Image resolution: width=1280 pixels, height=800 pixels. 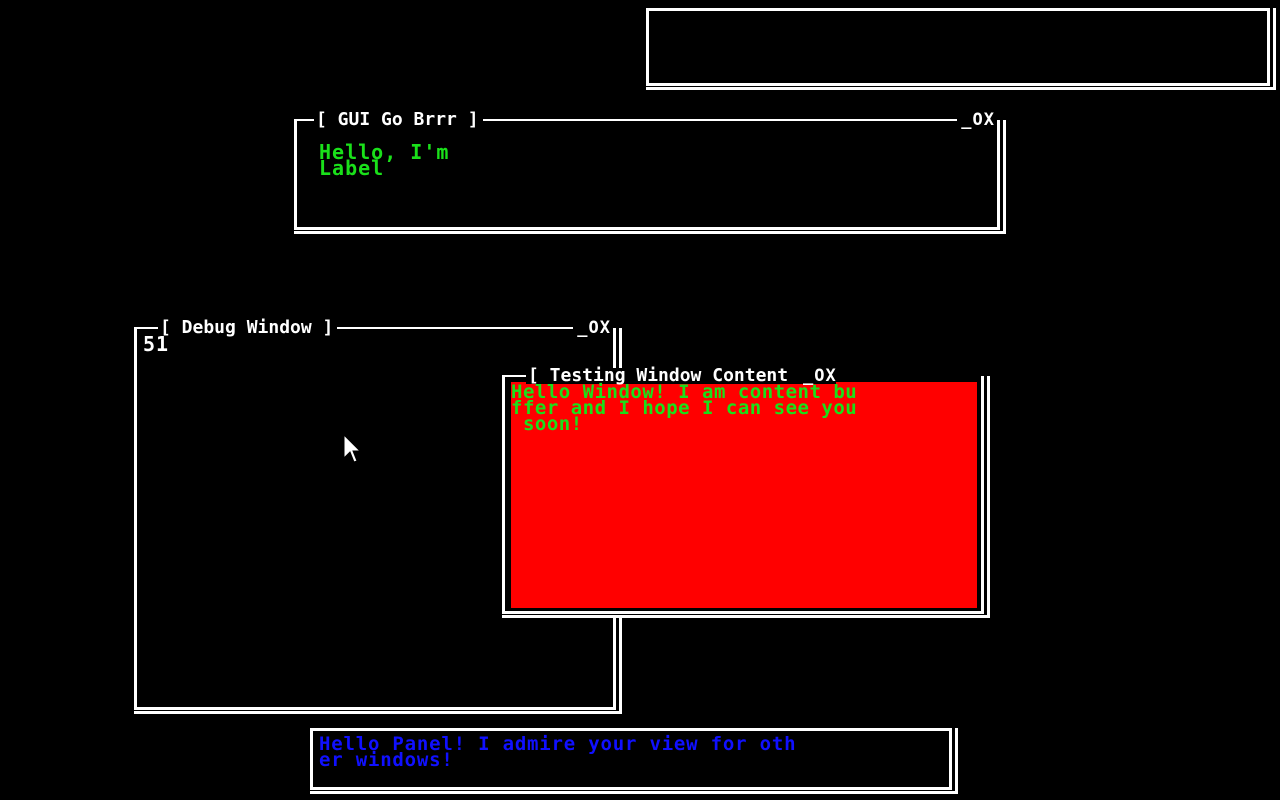 I want to click on gui-window-controls: _ O X, so click(x=976, y=120).